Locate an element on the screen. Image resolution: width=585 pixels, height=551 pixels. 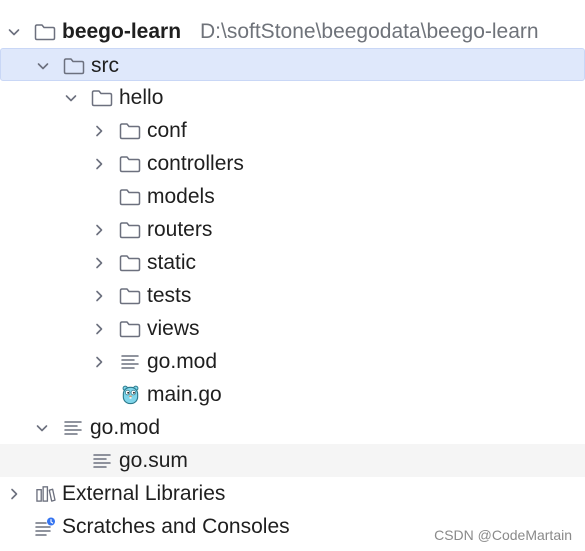
tree-row-hello: hello is located at coordinates (292, 97).